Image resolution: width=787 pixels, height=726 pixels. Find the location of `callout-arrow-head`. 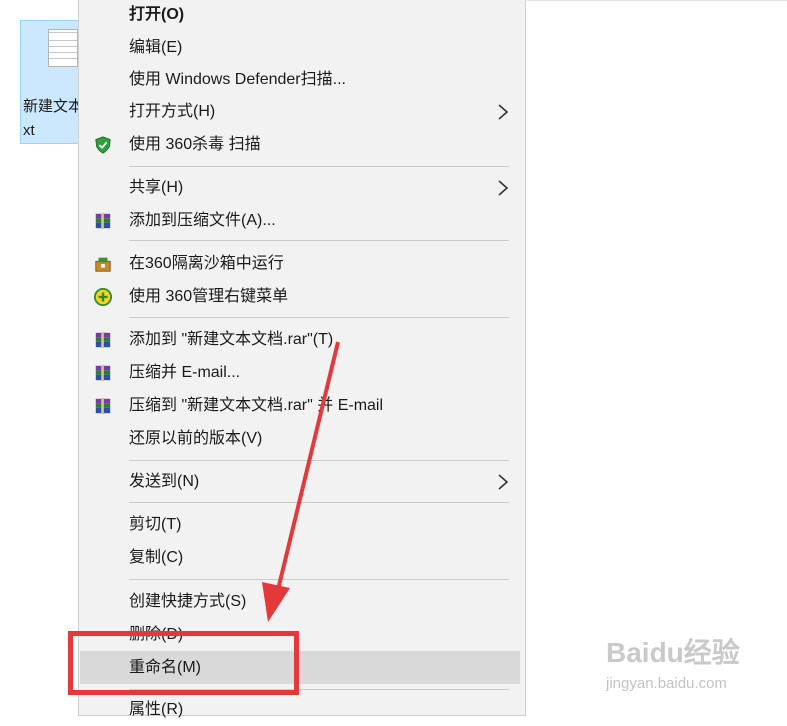

callout-arrow-head is located at coordinates (276, 602).